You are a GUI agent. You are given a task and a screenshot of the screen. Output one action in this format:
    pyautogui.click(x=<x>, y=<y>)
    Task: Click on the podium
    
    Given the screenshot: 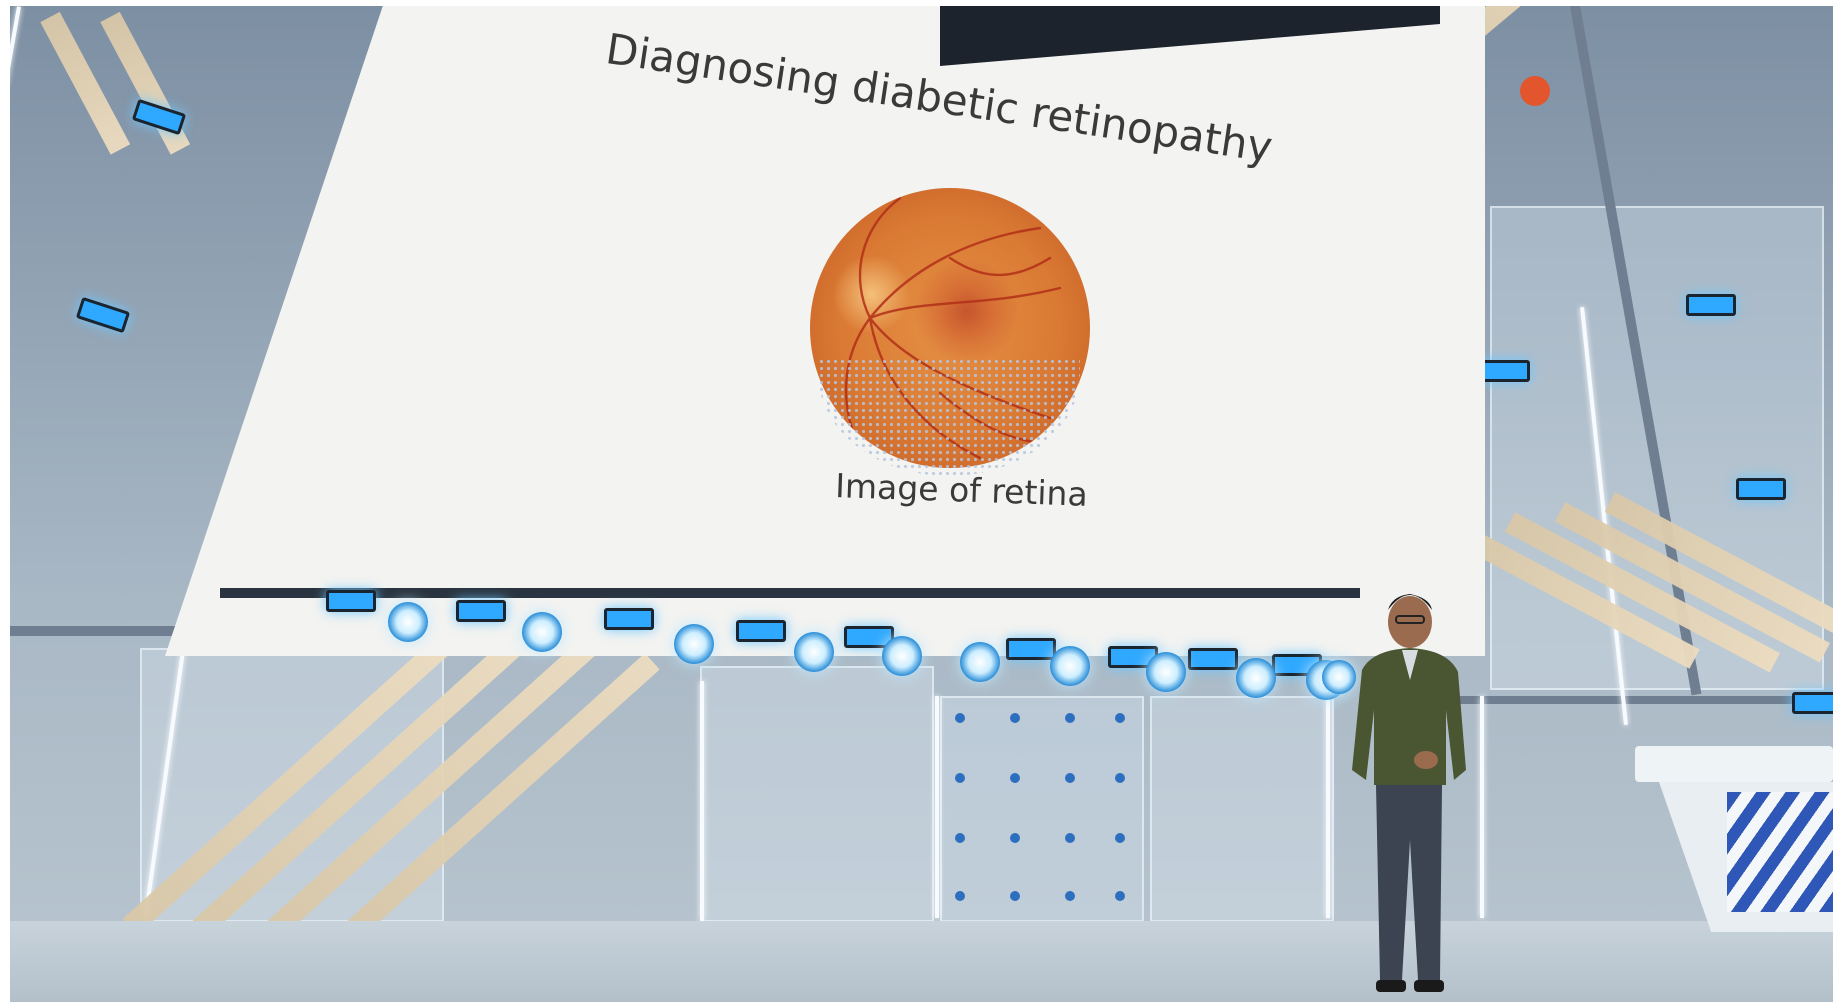 What is the action you would take?
    pyautogui.click(x=1734, y=839)
    